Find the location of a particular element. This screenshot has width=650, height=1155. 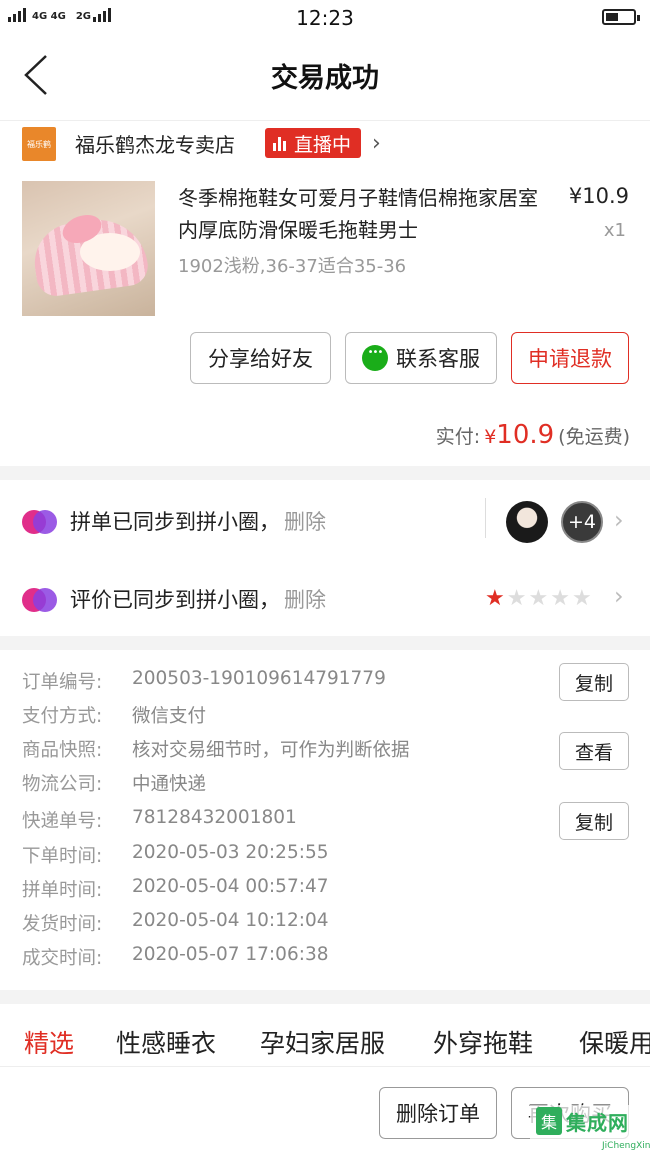

watermark: 集 集成网 JiChengXin.com is located at coordinates (590, 1130).